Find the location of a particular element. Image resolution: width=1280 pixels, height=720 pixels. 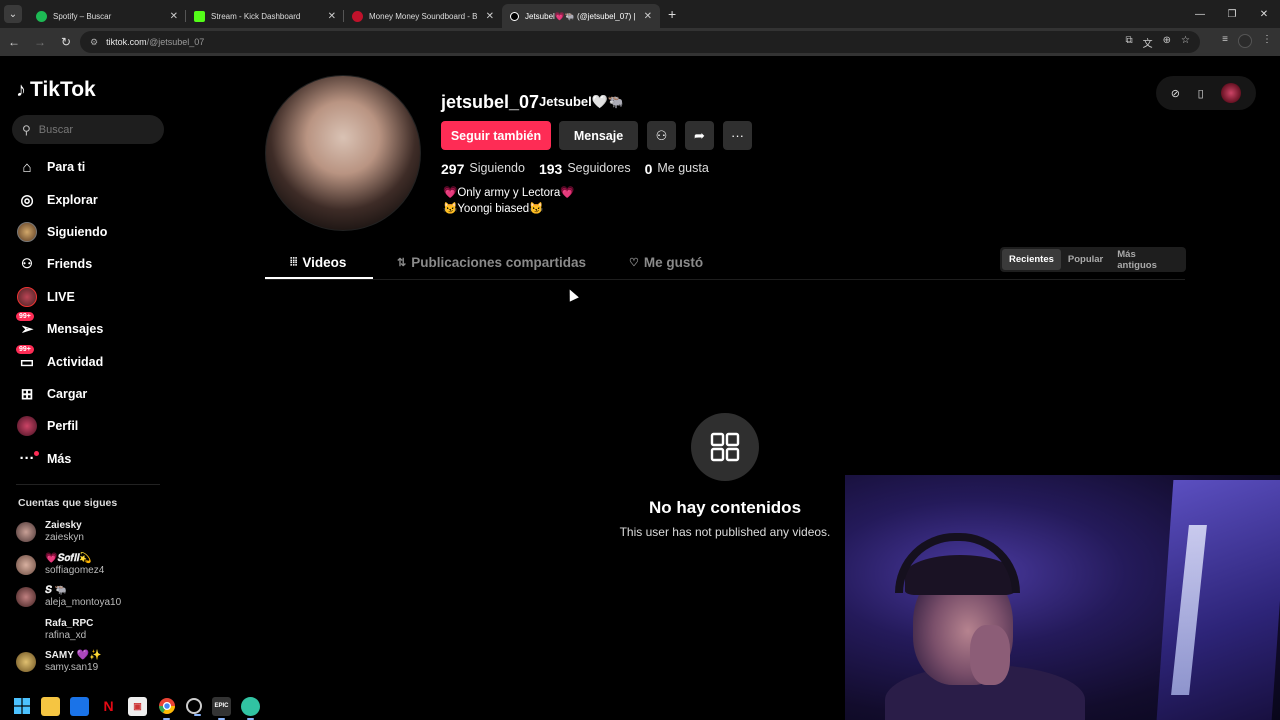

messages-badge: 99+ is located at coordinates (25, 317).